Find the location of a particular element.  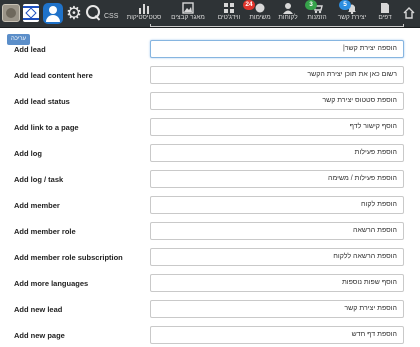

translation-input: הוסף קישור לדף is located at coordinates (277, 127).